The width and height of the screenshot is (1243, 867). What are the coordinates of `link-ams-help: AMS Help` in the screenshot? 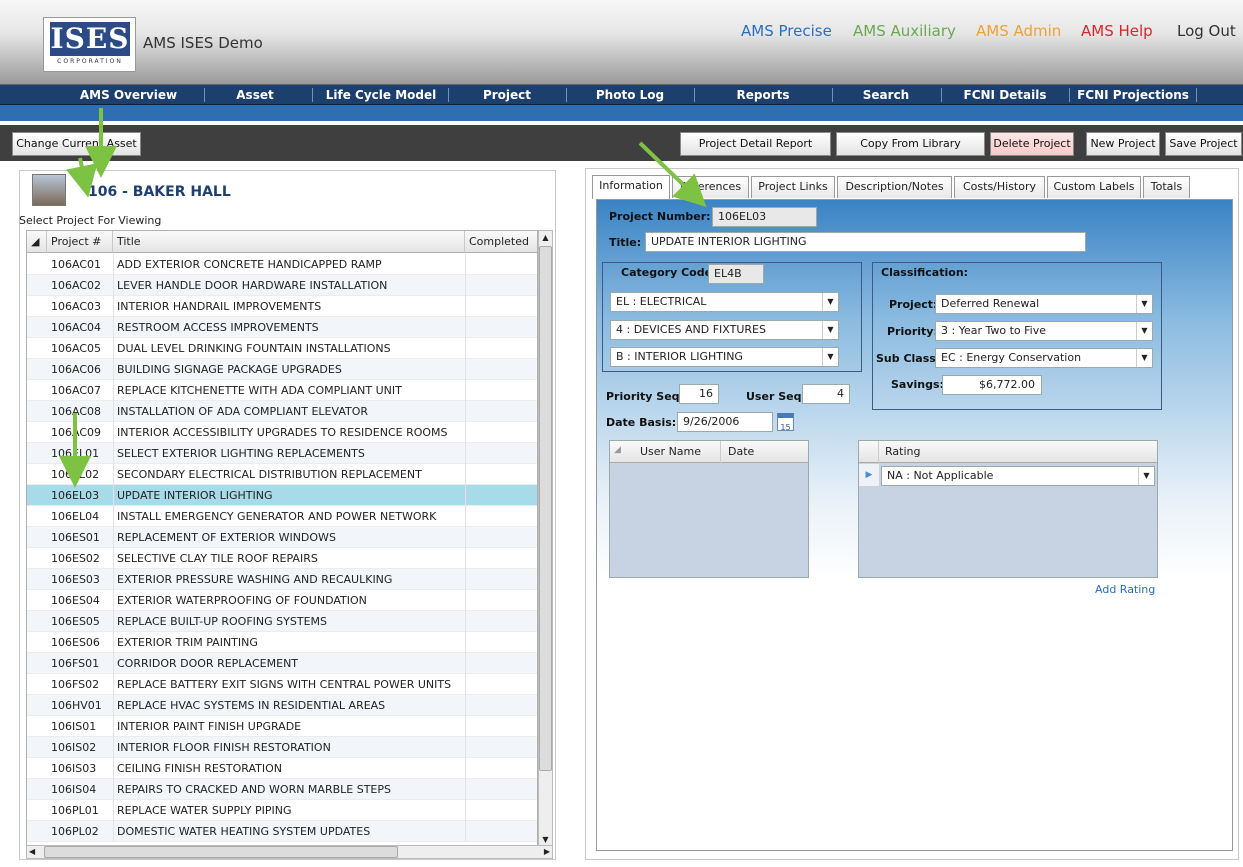 It's located at (1117, 31).